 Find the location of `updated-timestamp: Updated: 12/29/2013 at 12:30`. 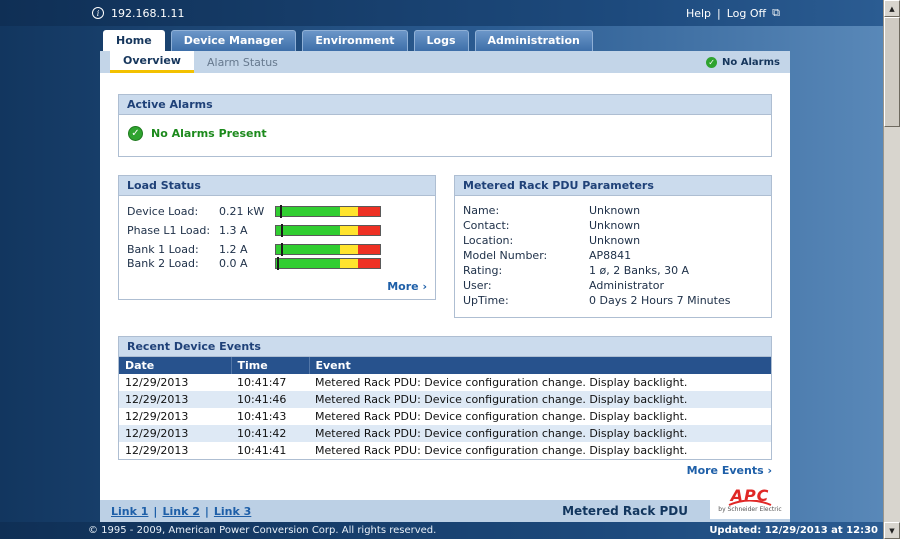

updated-timestamp: Updated: 12/29/2013 at 12:30 is located at coordinates (793, 530).